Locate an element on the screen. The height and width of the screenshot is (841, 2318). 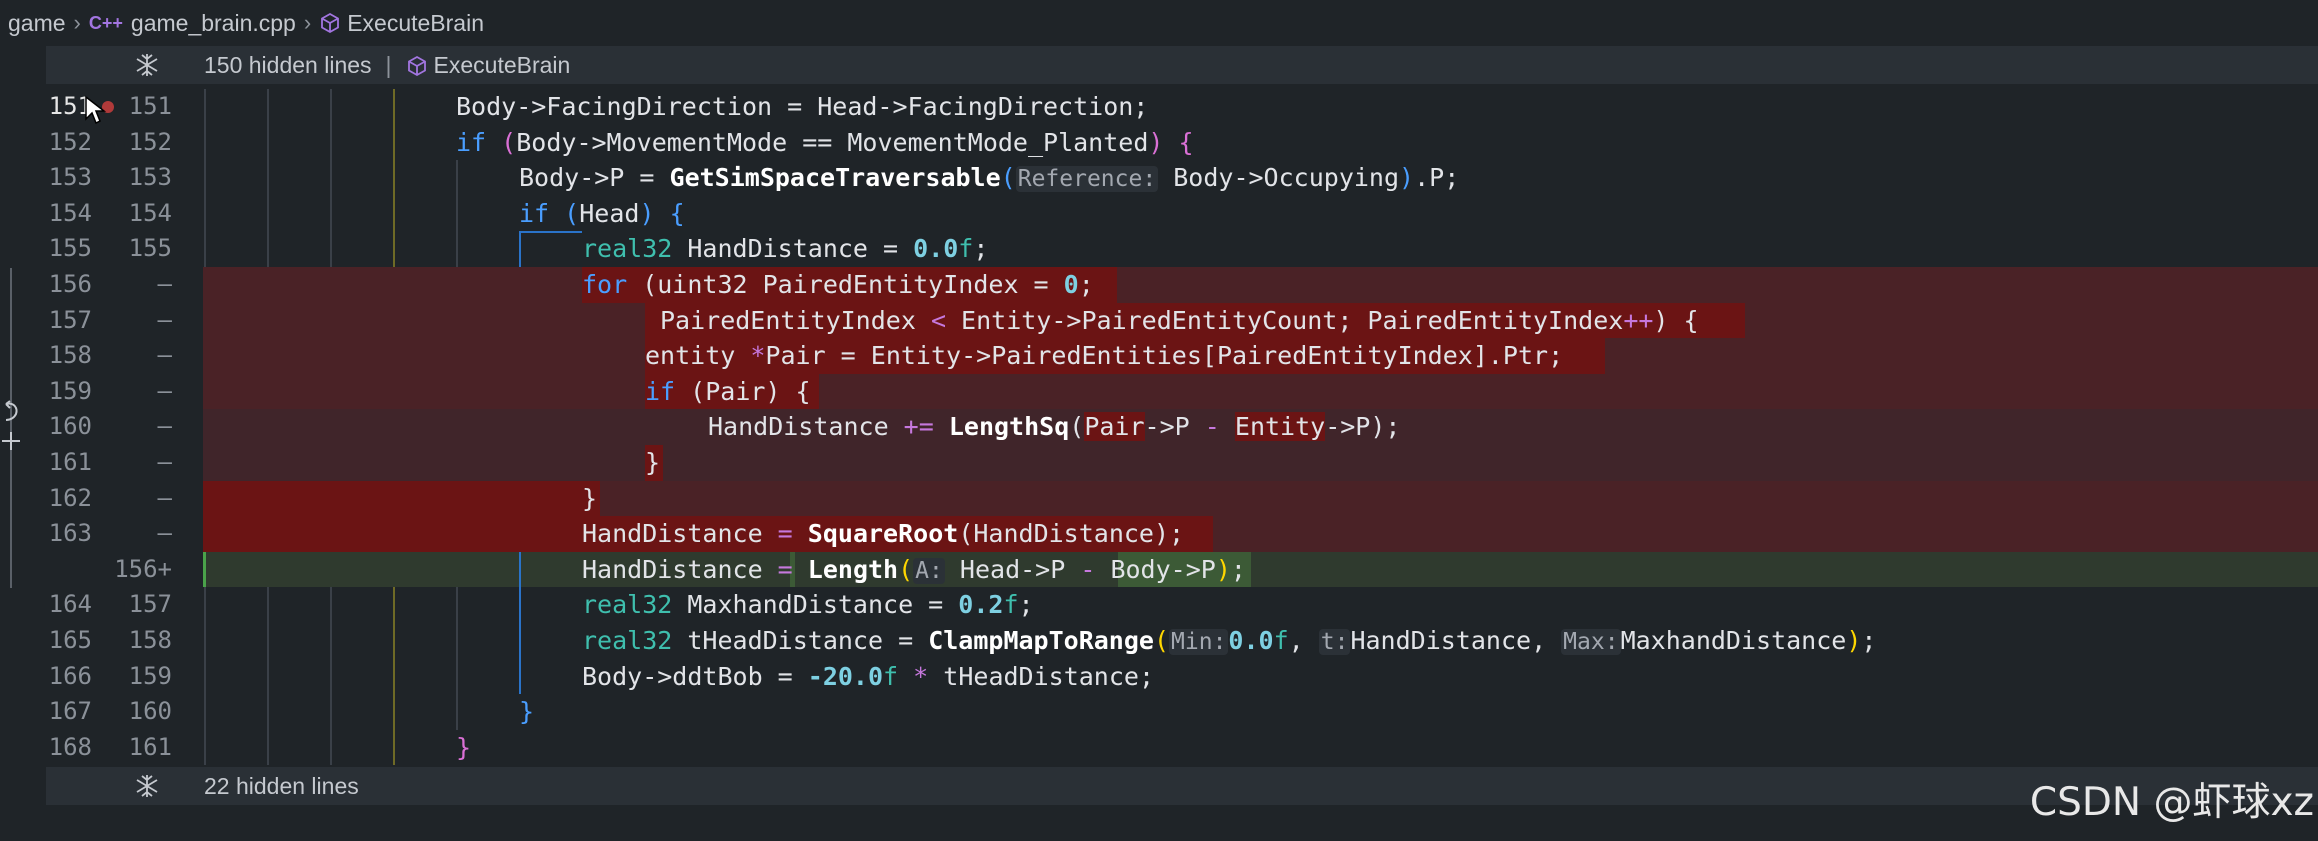
old-line-number: 155 is located at coordinates (70, 248).